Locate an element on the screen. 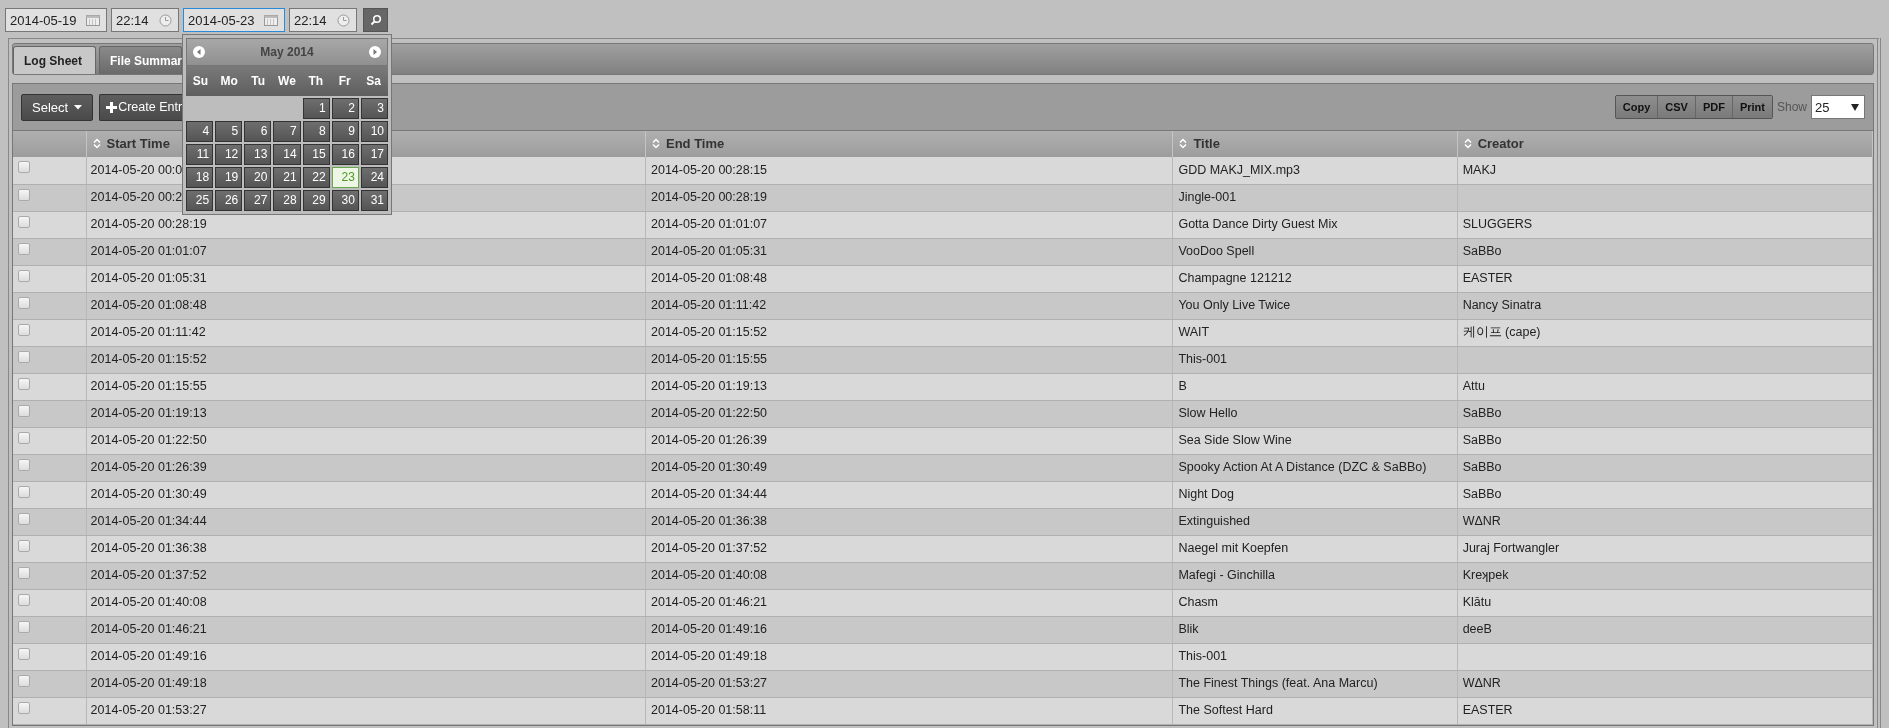 The width and height of the screenshot is (1889, 728). table-cell: 케이프 (cape) is located at coordinates (1501, 332).